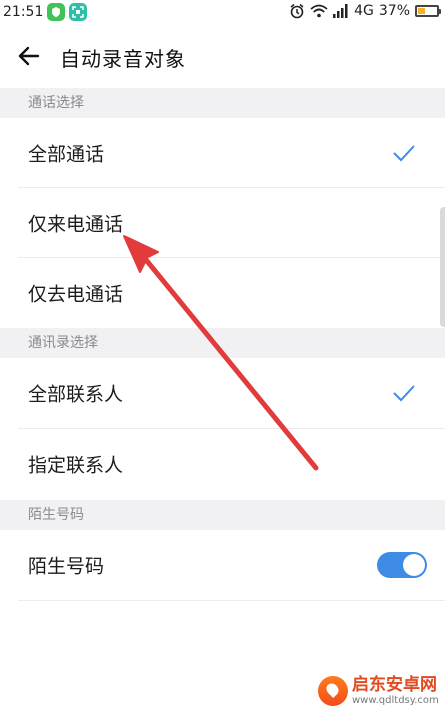 The width and height of the screenshot is (445, 717). I want to click on divider, so click(231, 600).